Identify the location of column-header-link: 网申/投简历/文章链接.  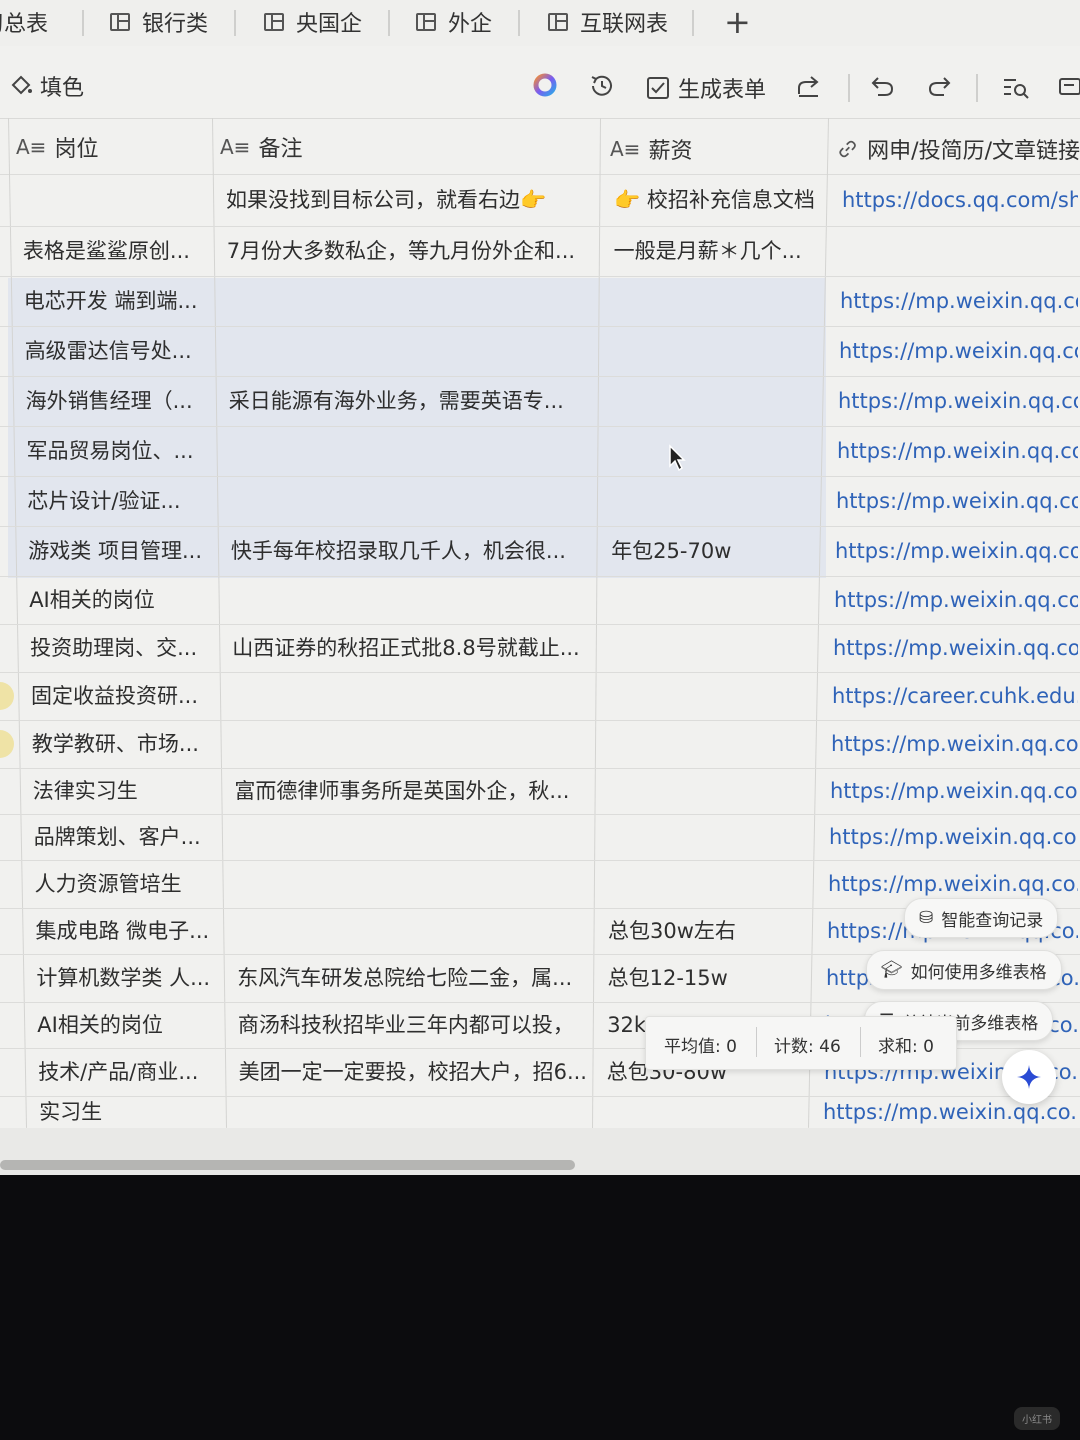
(959, 149).